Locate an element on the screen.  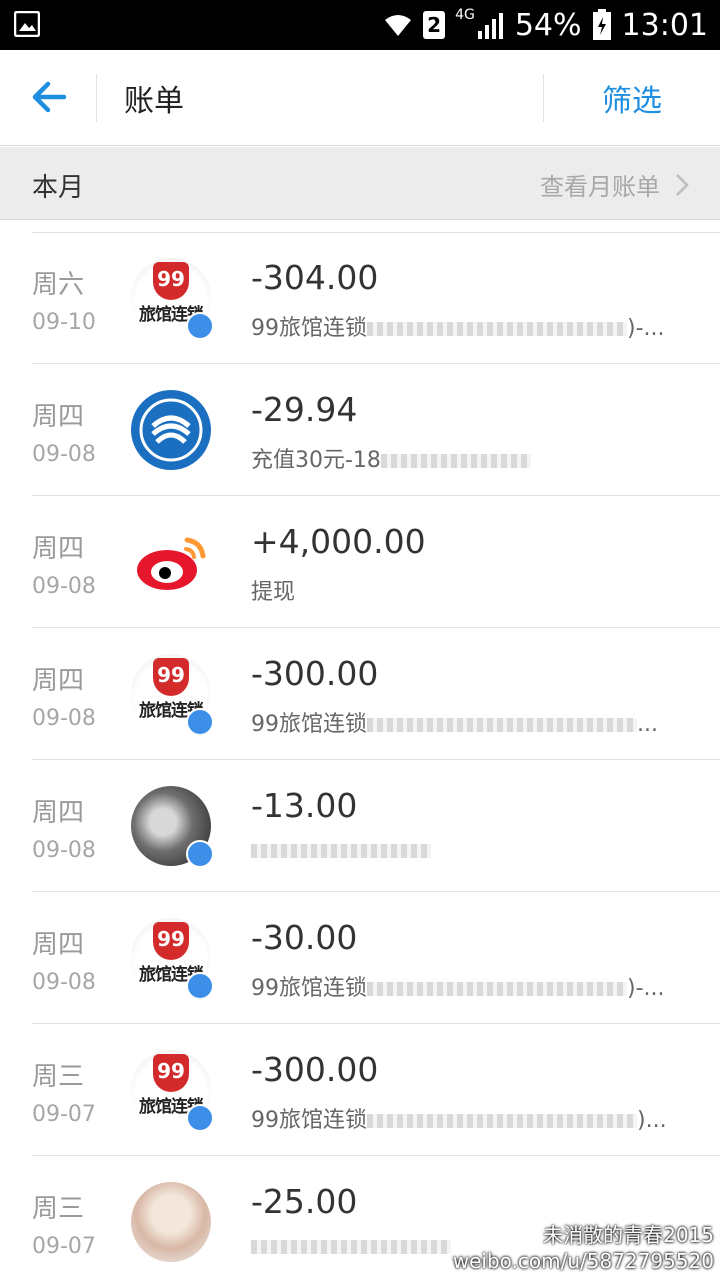
back-button is located at coordinates (49, 97).